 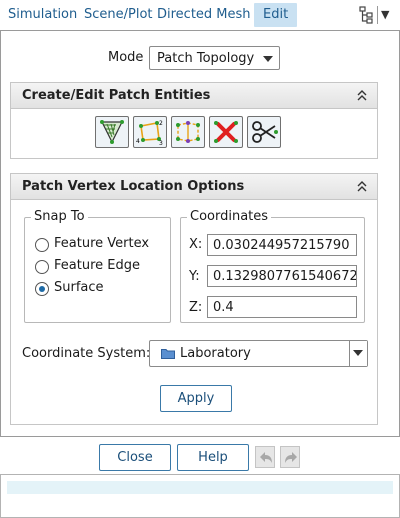 I want to click on coordinate-system-select: Laboratory, so click(x=258, y=353).